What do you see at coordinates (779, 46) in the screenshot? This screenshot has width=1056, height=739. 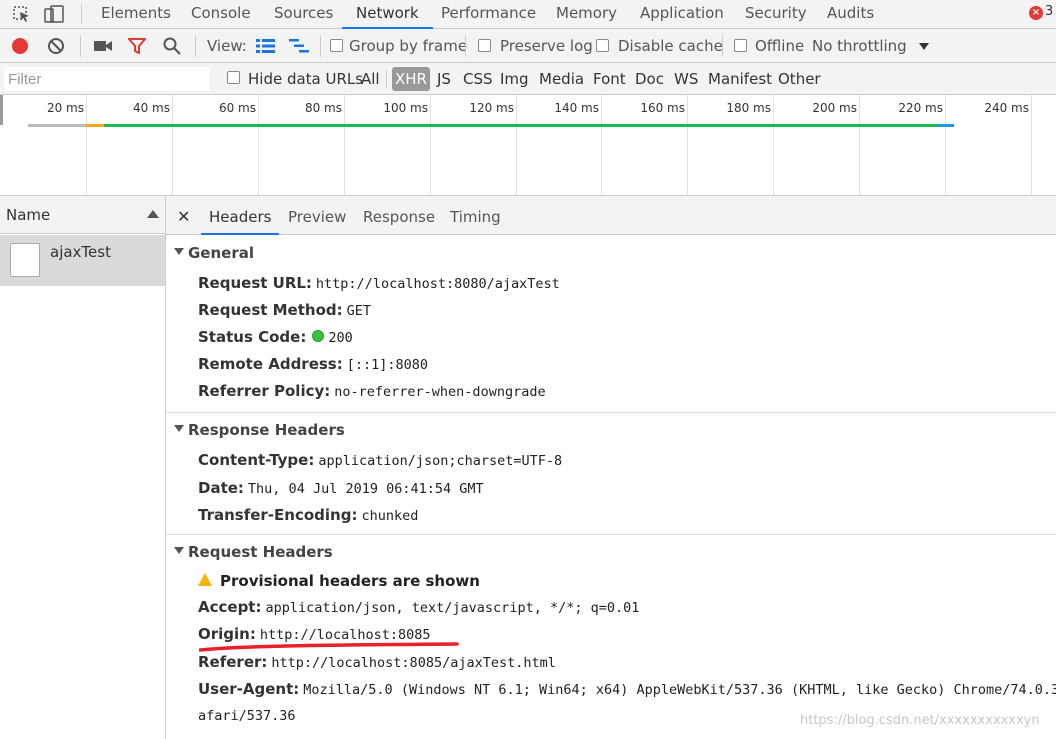 I see `offline-label: Offline` at bounding box center [779, 46].